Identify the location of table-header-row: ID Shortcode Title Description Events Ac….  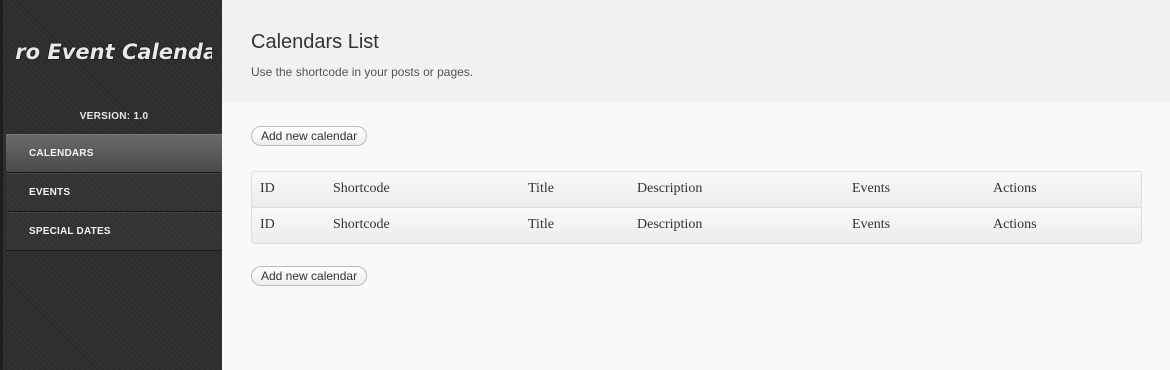
(696, 189).